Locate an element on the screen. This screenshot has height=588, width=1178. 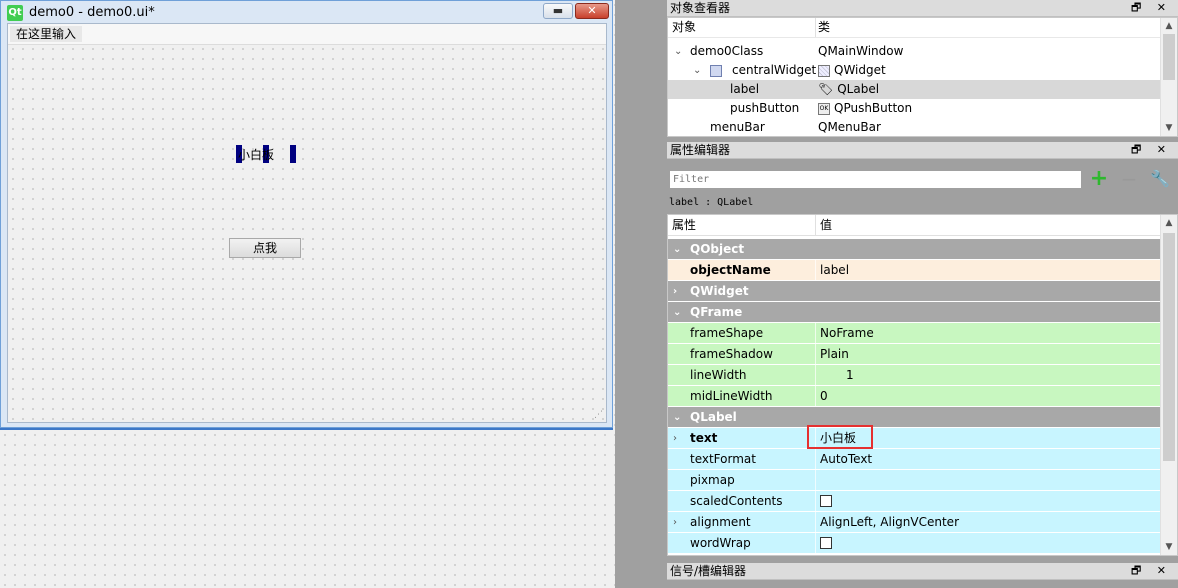
menu-type-here: 在这里输入 is located at coordinates (46, 34).